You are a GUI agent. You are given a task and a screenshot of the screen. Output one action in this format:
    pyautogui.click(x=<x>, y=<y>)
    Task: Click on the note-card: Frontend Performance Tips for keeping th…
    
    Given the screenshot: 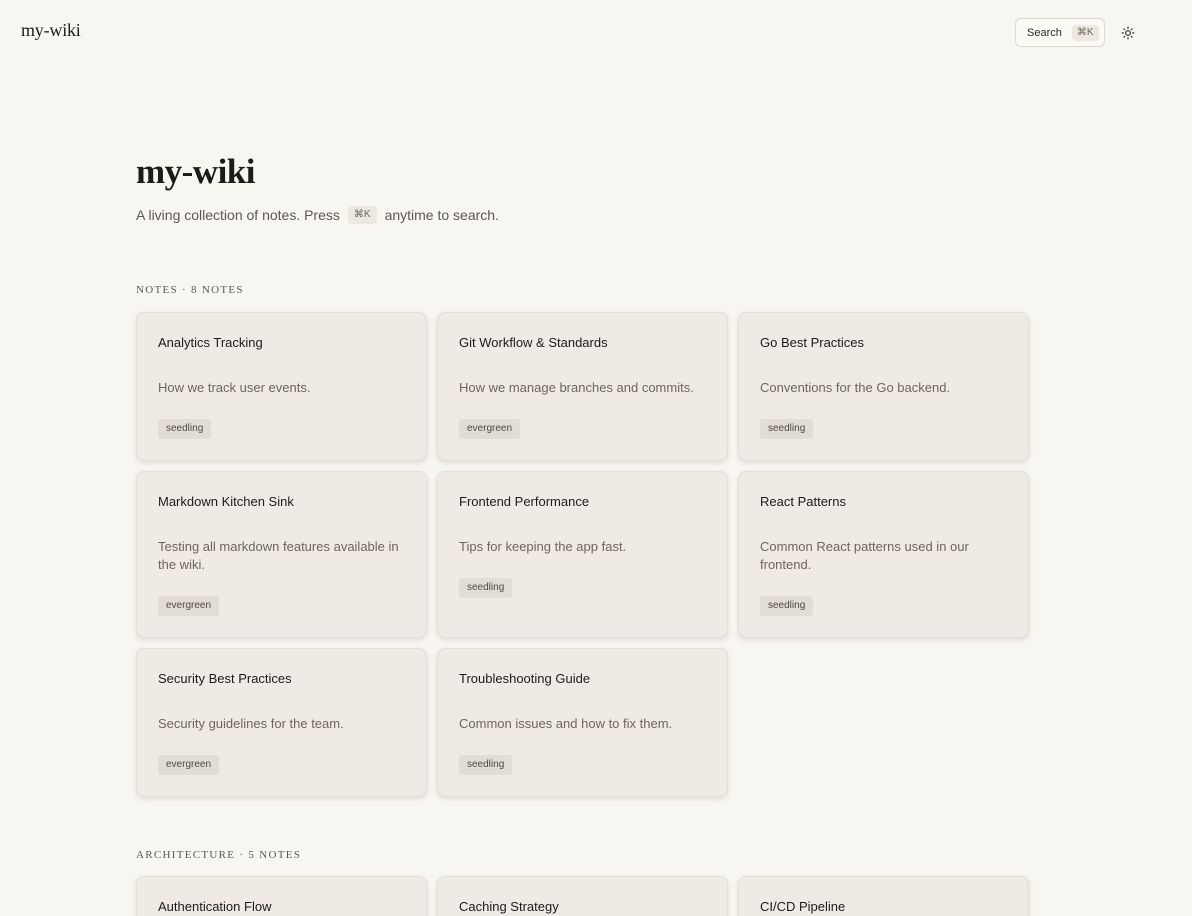 What is the action you would take?
    pyautogui.click(x=582, y=554)
    